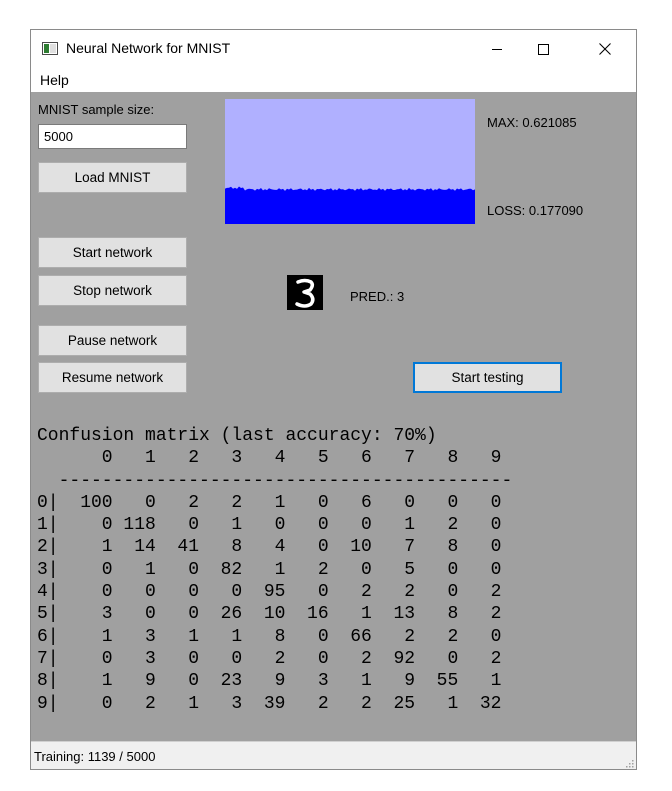 The image size is (672, 791). I want to click on maximize-button, so click(543, 49).